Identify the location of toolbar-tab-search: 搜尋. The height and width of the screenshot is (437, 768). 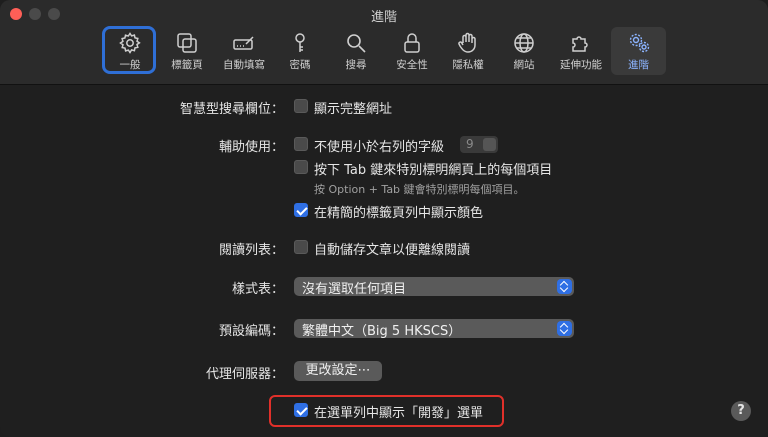
(356, 51).